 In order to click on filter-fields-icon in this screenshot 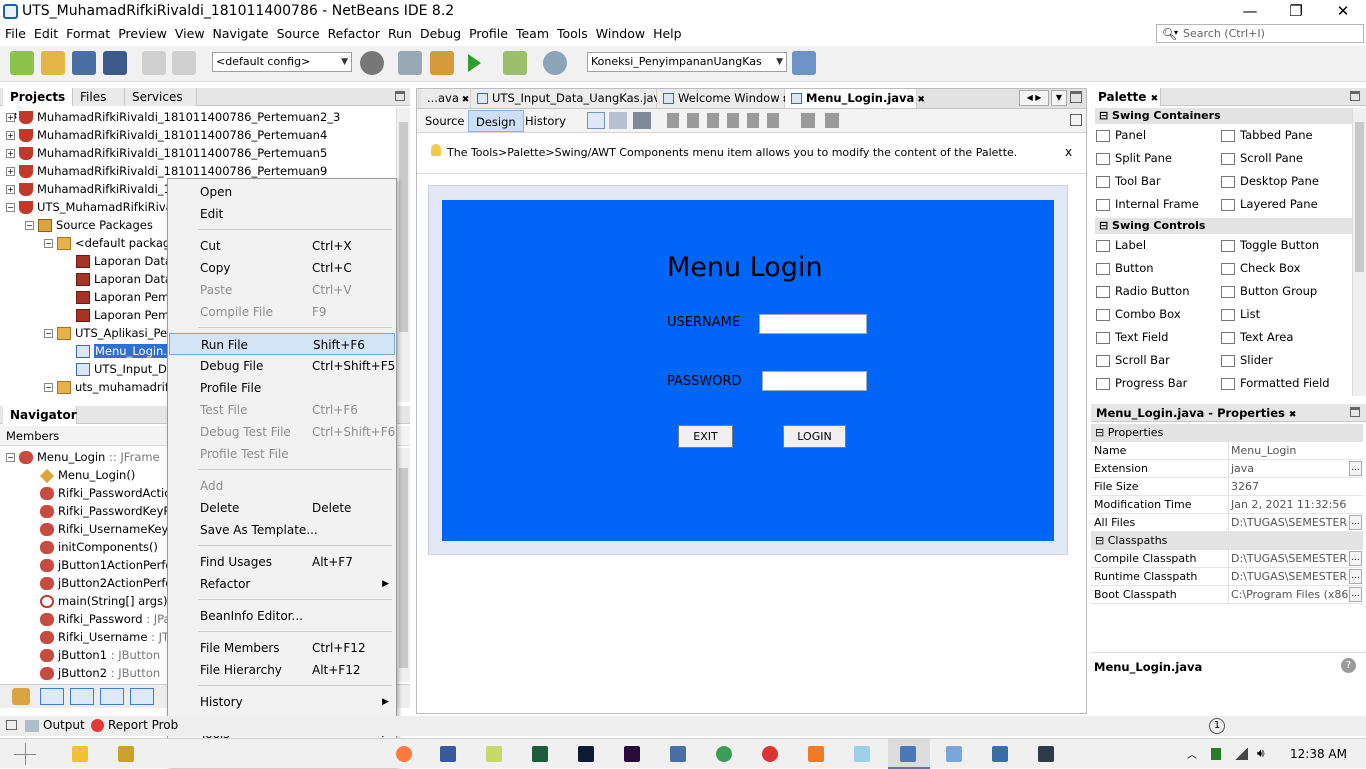, I will do `click(52, 696)`.